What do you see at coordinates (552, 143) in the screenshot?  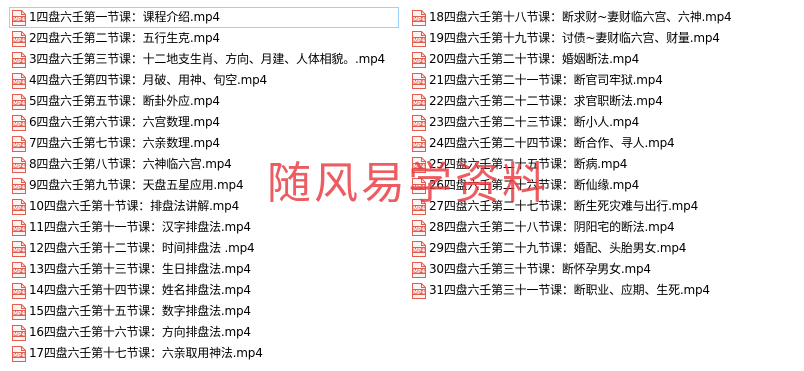 I see `file-name: 24四盘六壬第二十四节课：断合作、寻人.mp4` at bounding box center [552, 143].